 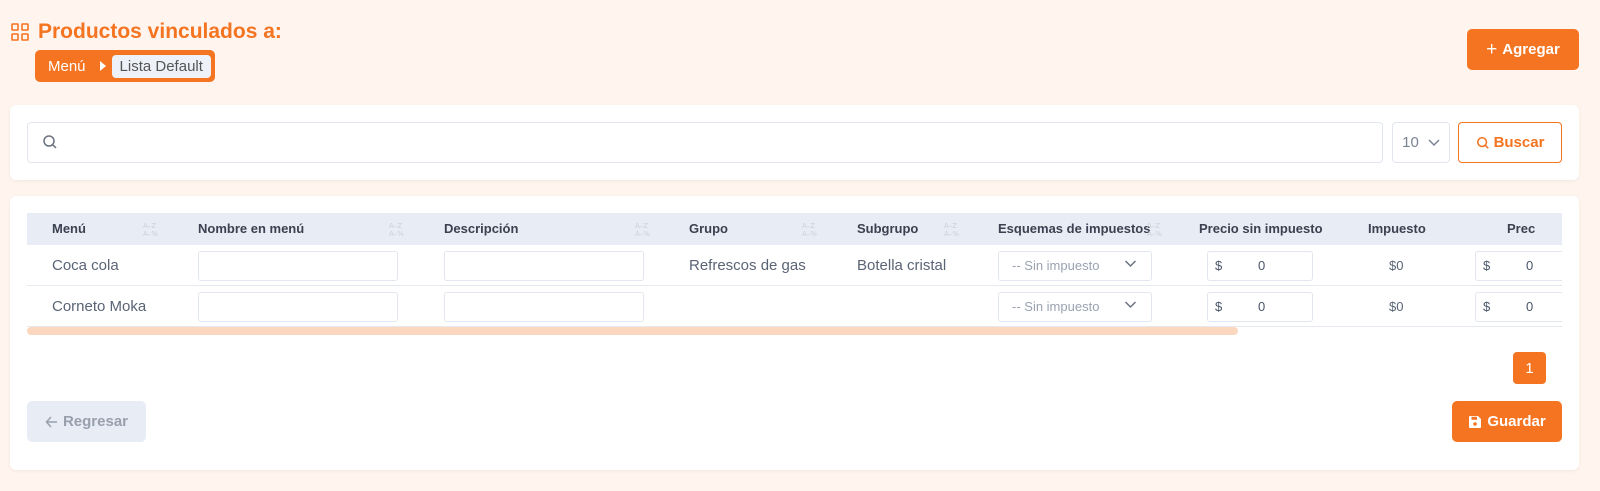 I want to click on table-row: Corneto Moka -- Sin impuesto $ 0 $0 $ 0, so click(x=794, y=306).